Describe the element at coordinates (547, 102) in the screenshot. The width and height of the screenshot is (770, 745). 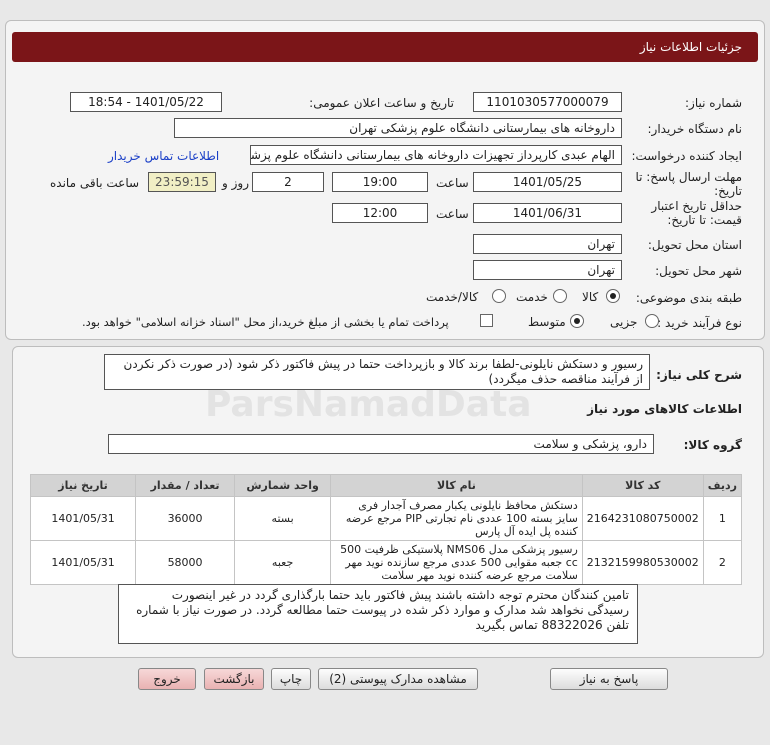
I see `need-number-field: 1101030577000079` at that location.